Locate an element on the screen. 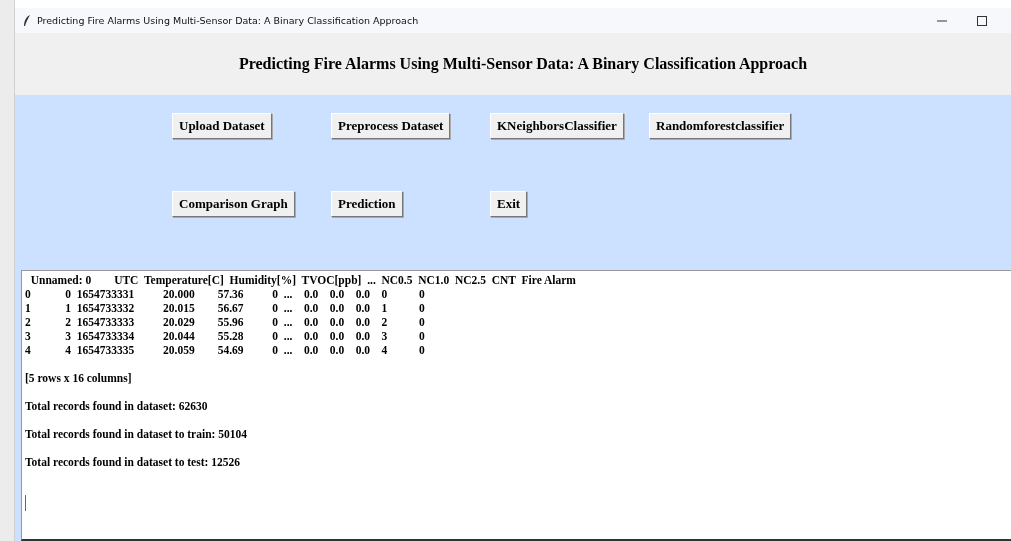  action-button: Prediction is located at coordinates (367, 204).